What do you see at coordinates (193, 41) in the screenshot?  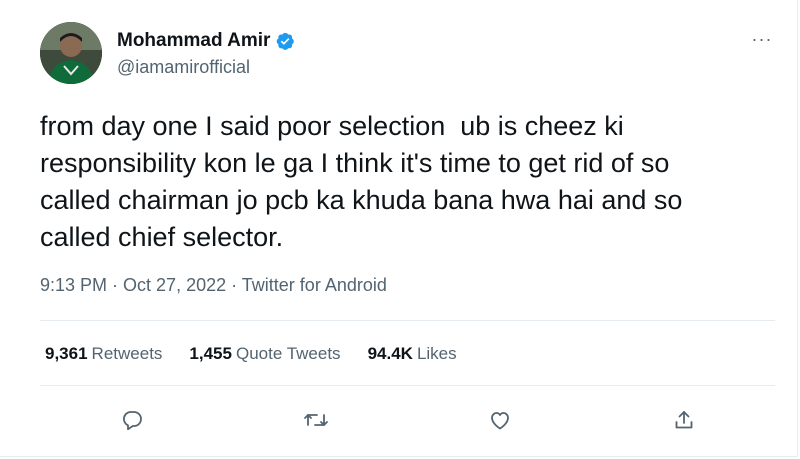 I see `author-name: Mohammad Amir` at bounding box center [193, 41].